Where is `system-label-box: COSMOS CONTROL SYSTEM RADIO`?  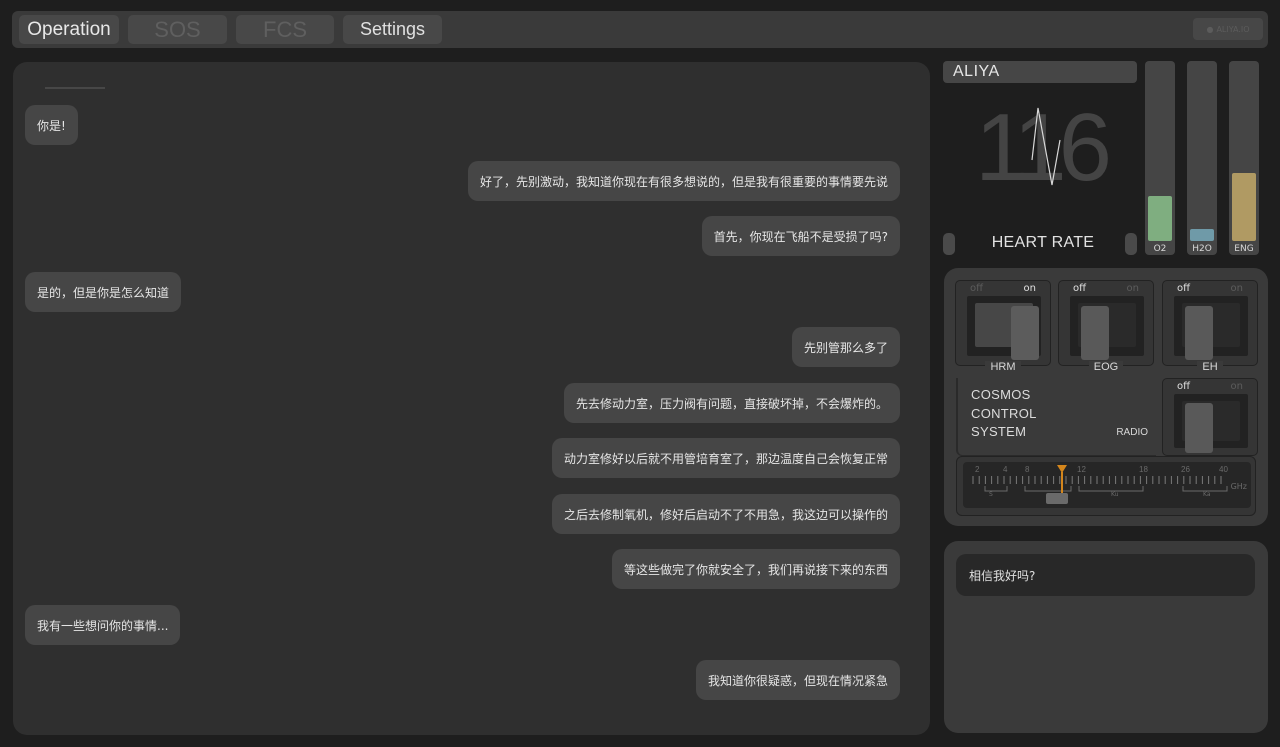 system-label-box: COSMOS CONTROL SYSTEM RADIO is located at coordinates (1056, 417).